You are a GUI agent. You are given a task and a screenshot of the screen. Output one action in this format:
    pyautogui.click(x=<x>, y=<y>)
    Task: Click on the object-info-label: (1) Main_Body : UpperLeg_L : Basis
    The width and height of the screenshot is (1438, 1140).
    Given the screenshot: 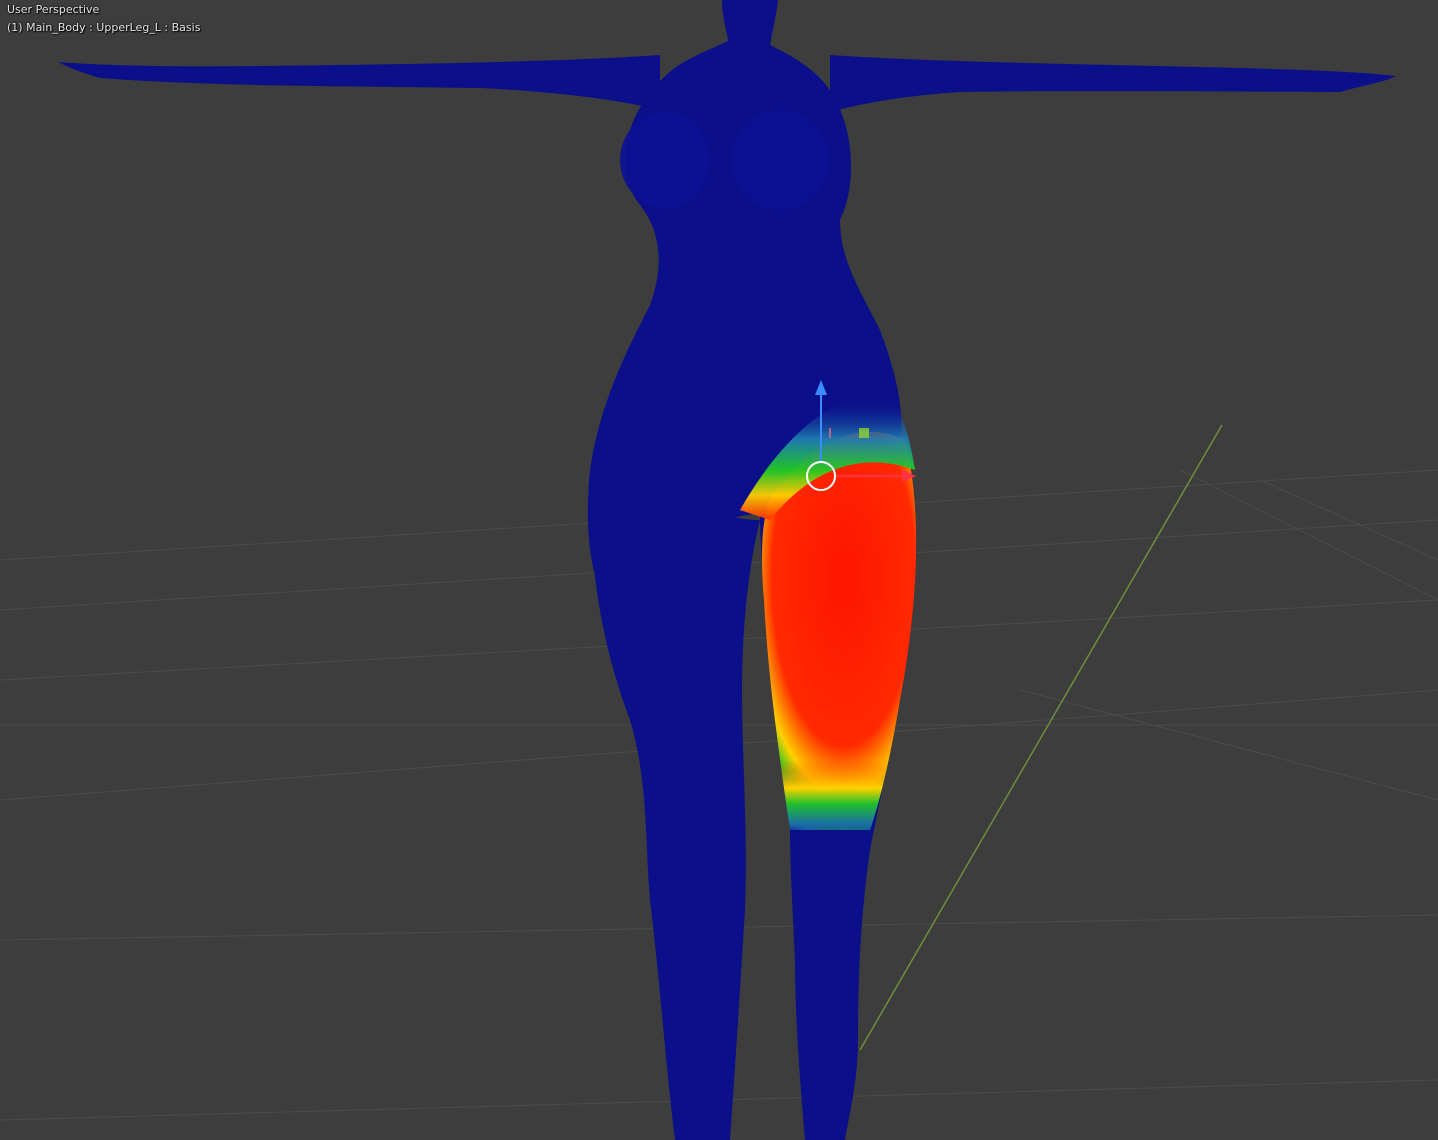 What is the action you would take?
    pyautogui.click(x=104, y=27)
    